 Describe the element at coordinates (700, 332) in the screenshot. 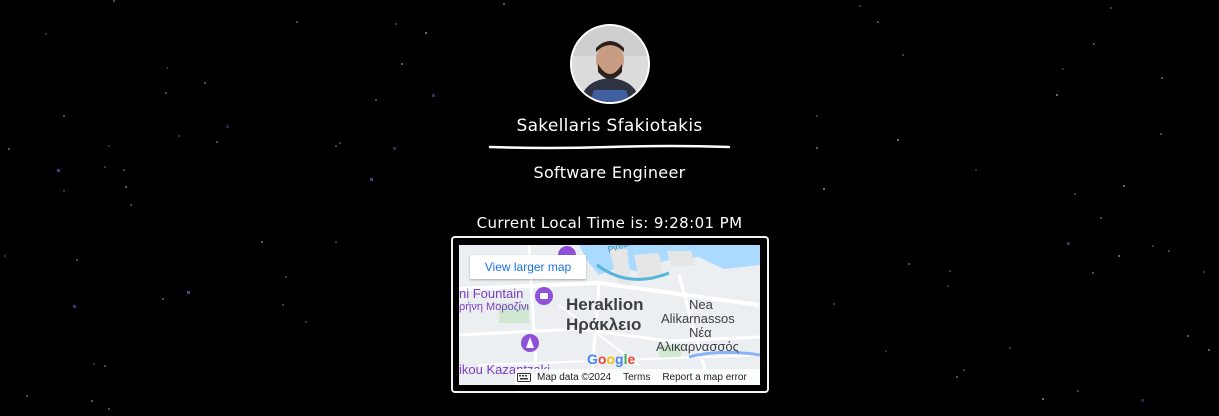

I see `town-label-gr-1: Νέα` at that location.